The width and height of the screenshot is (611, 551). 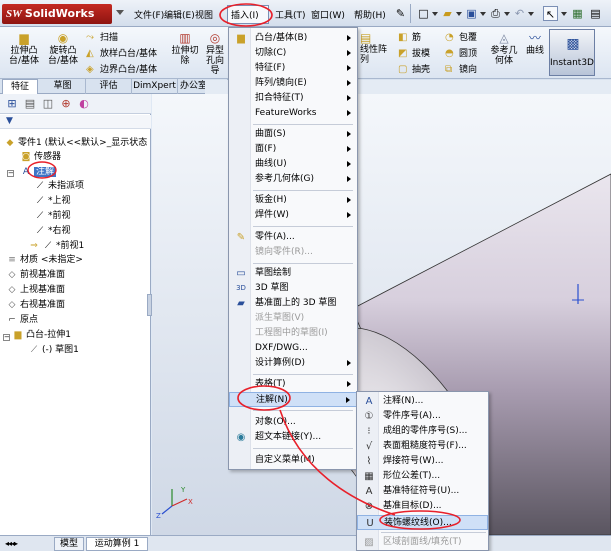 I want to click on tab-features: 特征, so click(x=20, y=87).